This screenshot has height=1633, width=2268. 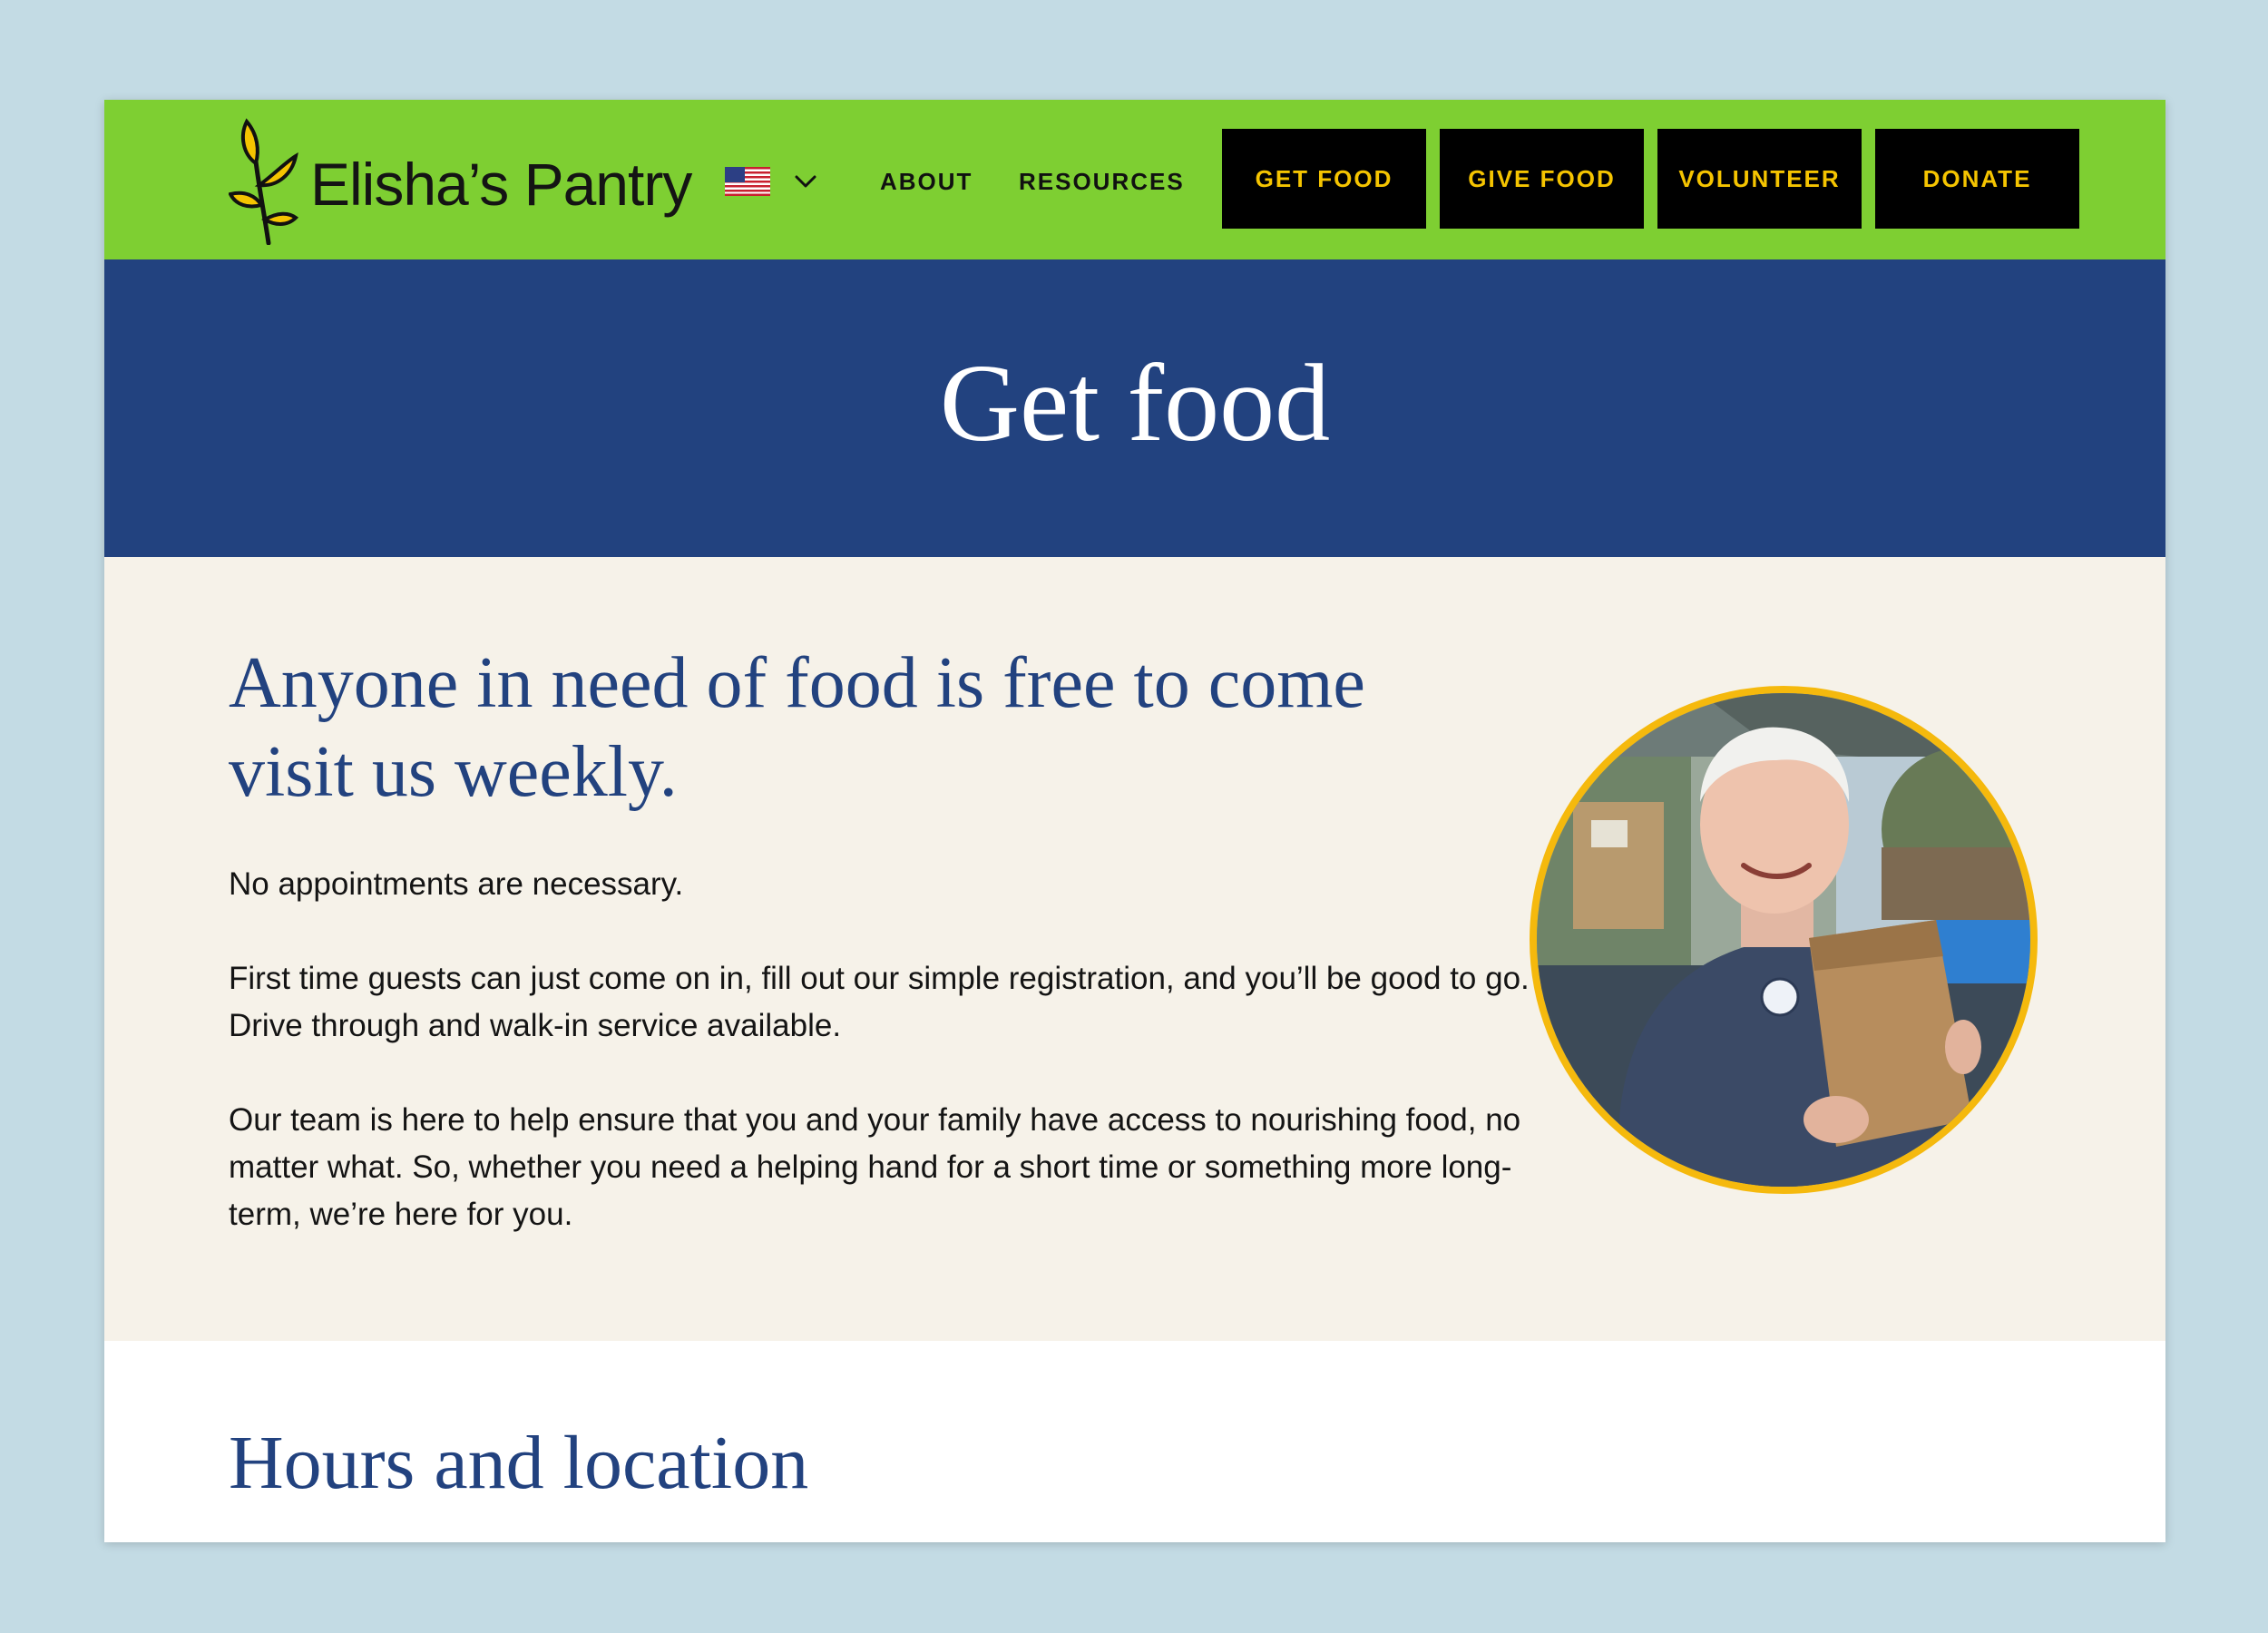 I want to click on logo-text: Elisha’s Pantry, so click(x=501, y=184).